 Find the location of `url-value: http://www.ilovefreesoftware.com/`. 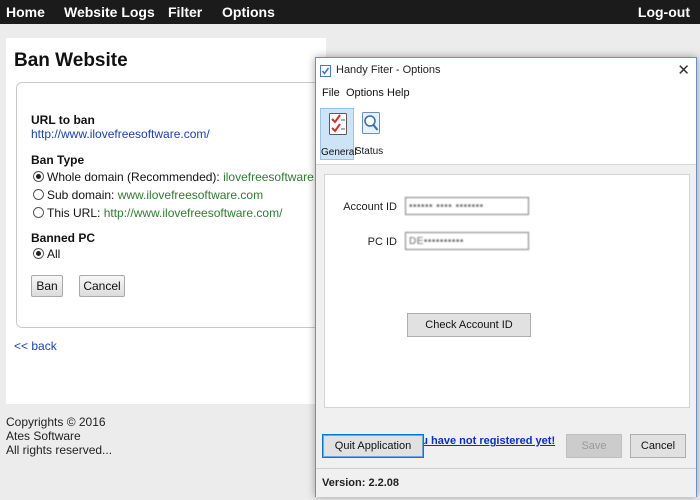

url-value: http://www.ilovefreesoftware.com/ is located at coordinates (120, 134).